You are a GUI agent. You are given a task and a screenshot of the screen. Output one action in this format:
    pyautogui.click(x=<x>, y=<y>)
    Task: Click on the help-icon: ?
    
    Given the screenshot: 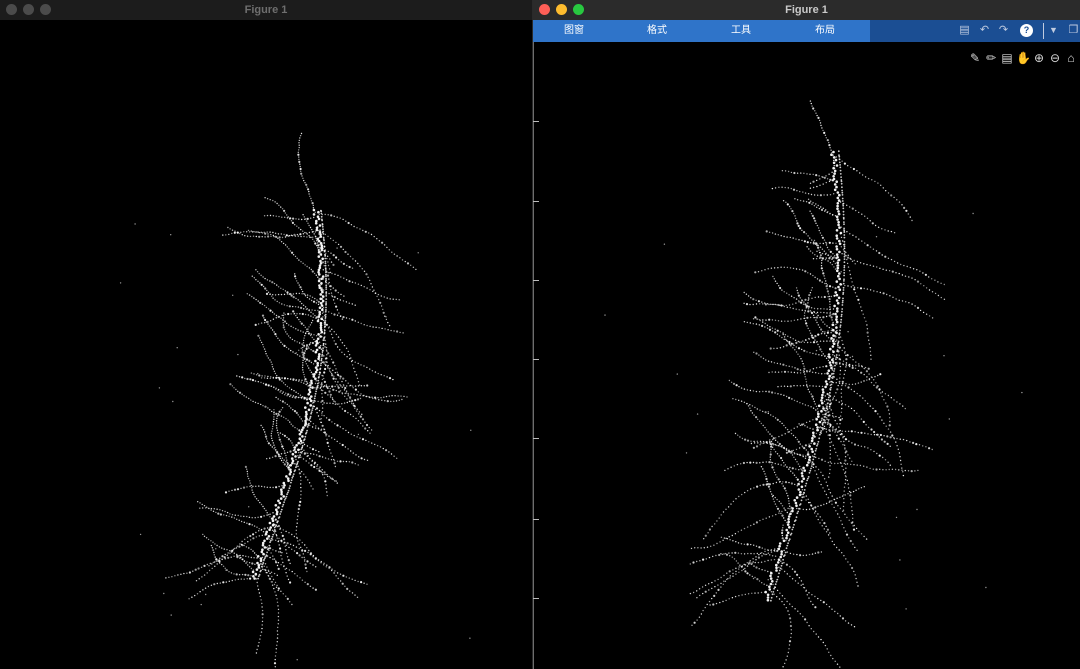 What is the action you would take?
    pyautogui.click(x=1026, y=30)
    